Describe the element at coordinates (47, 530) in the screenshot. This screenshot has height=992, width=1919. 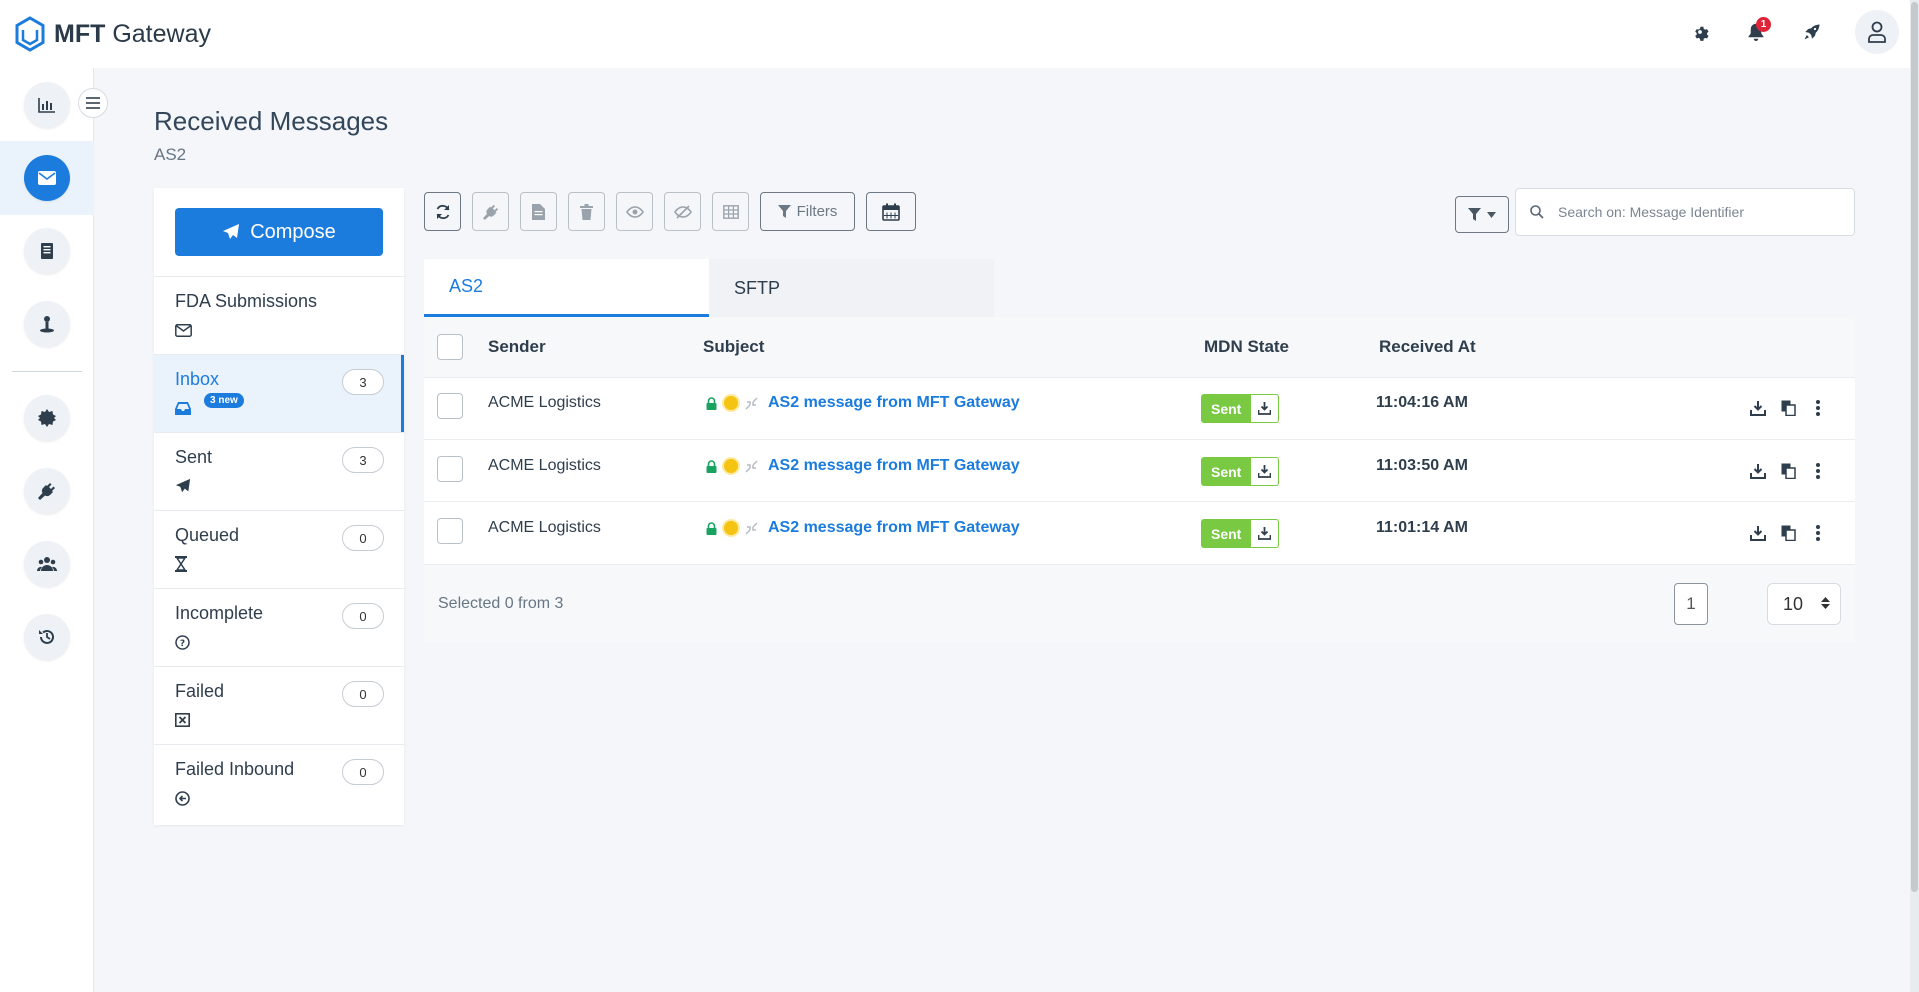
I see `left-nav-rail` at that location.